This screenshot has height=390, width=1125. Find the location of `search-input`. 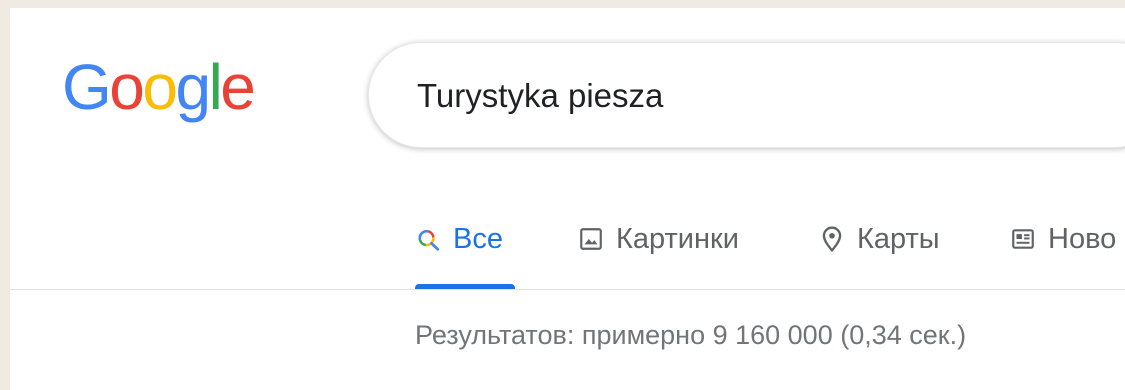

search-input is located at coordinates (757, 96).